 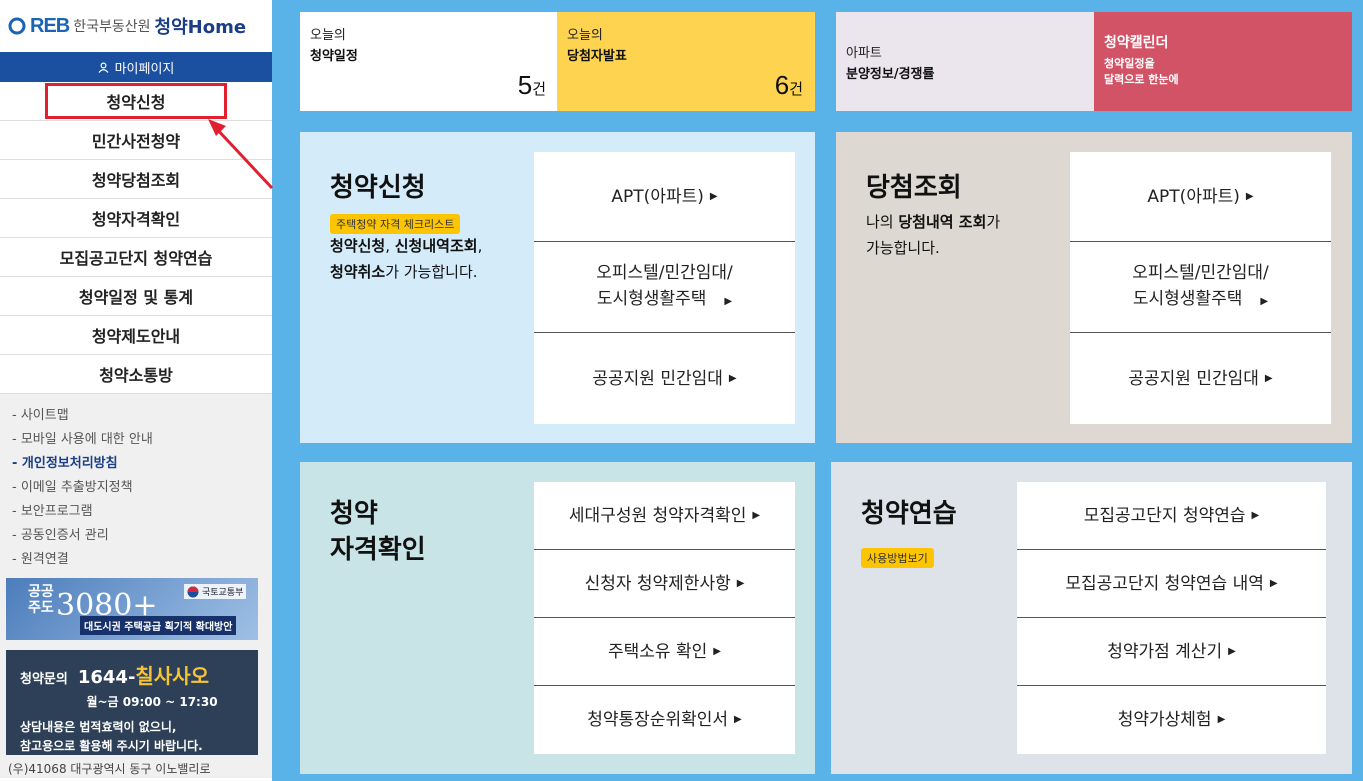 I want to click on apply-officetel-line2: 도시형생활주택, so click(x=651, y=298).